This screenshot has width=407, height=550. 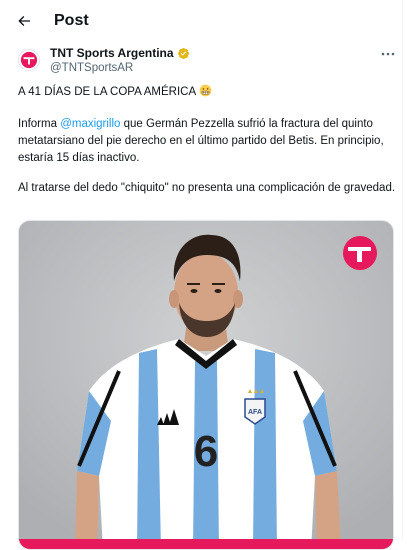 I want to click on tnt-logo-icon, so click(x=29, y=60).